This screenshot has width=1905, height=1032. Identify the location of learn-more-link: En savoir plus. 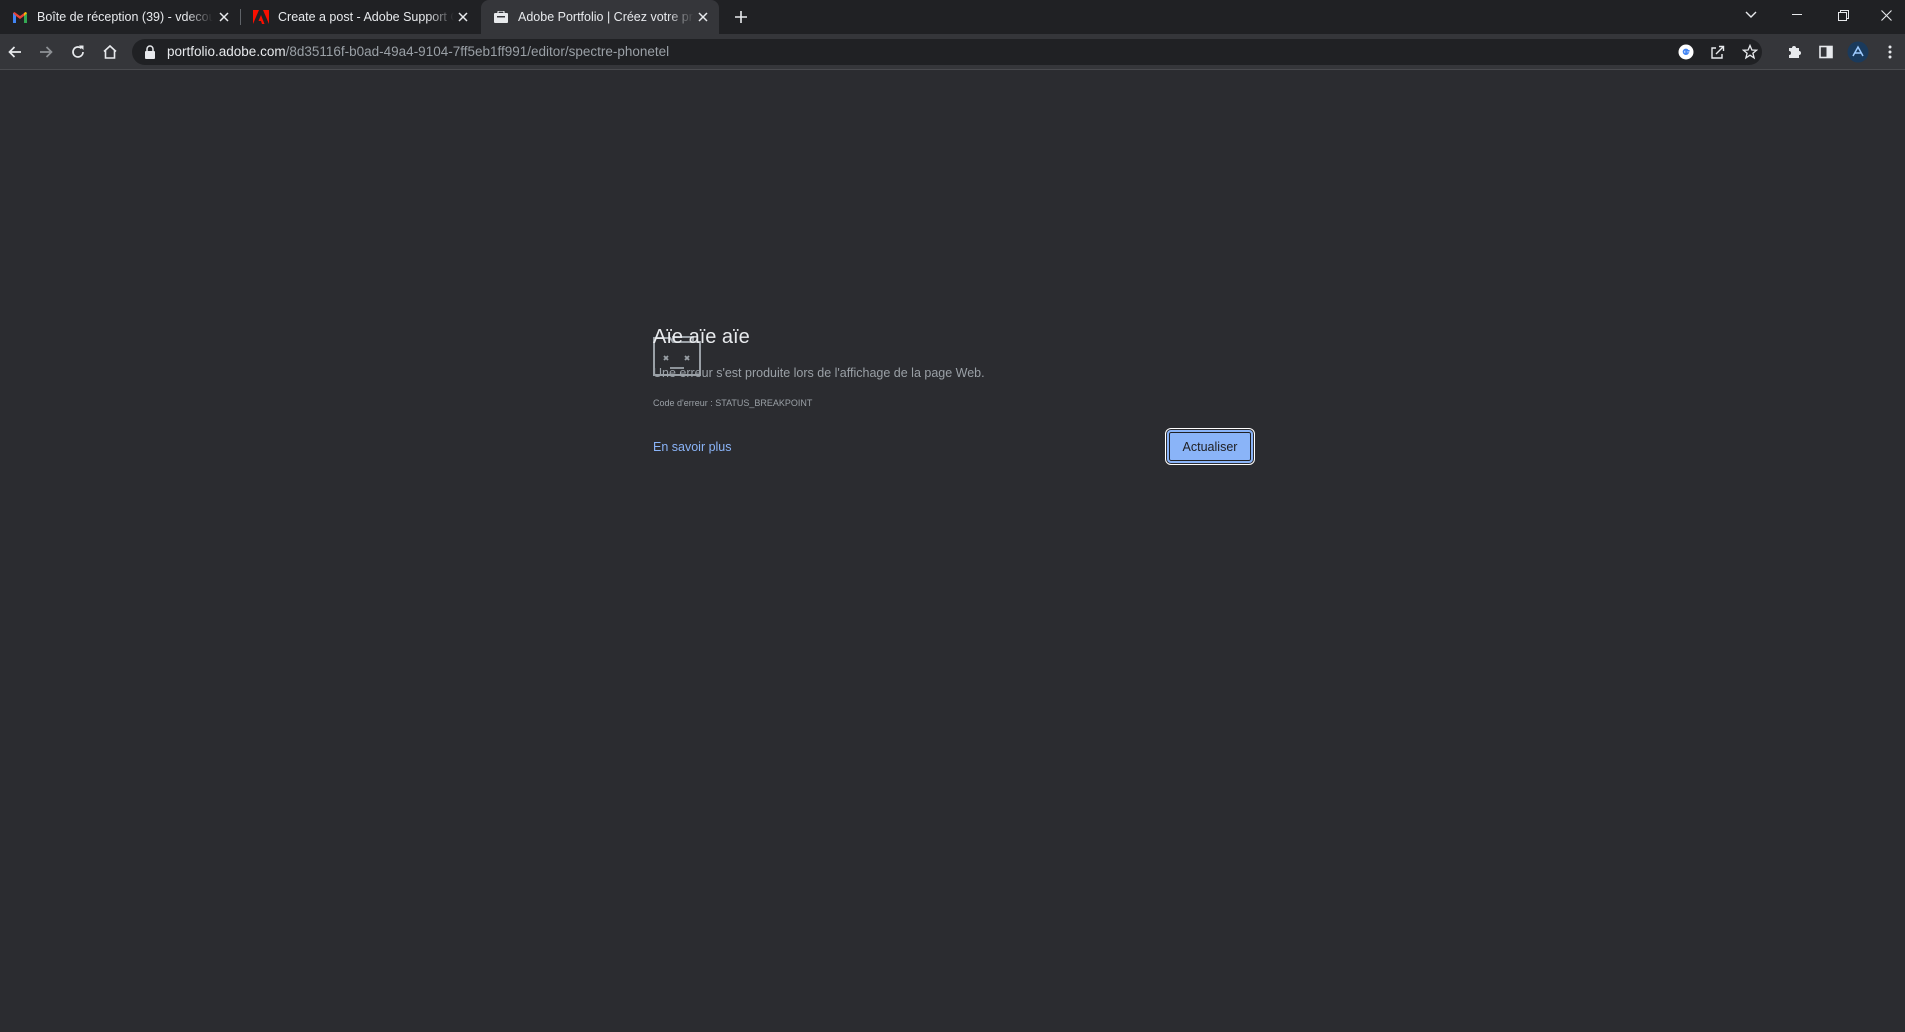
(692, 447).